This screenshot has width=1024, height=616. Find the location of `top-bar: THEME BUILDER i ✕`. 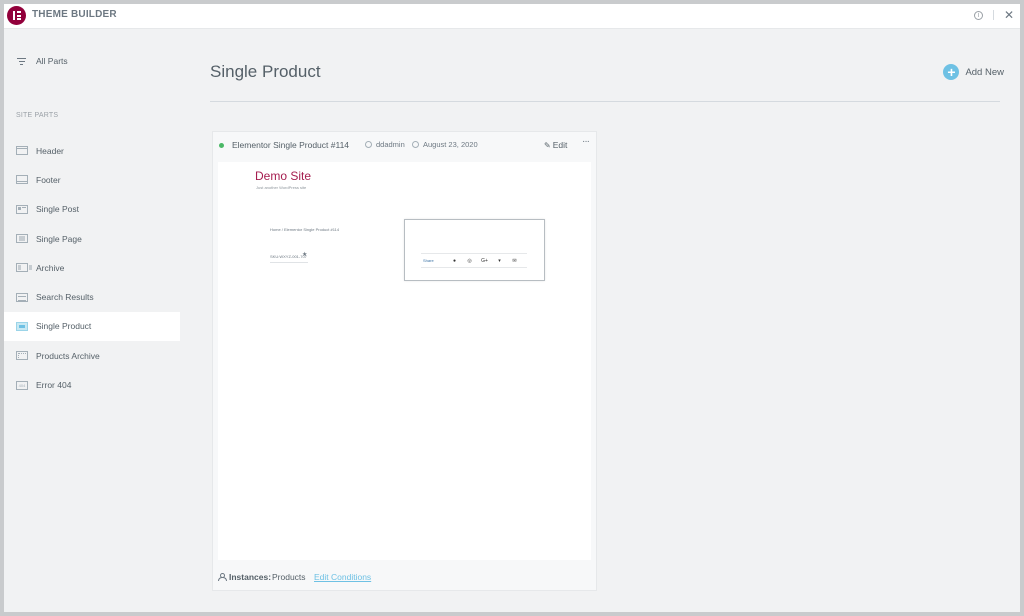

top-bar: THEME BUILDER i ✕ is located at coordinates (512, 16).